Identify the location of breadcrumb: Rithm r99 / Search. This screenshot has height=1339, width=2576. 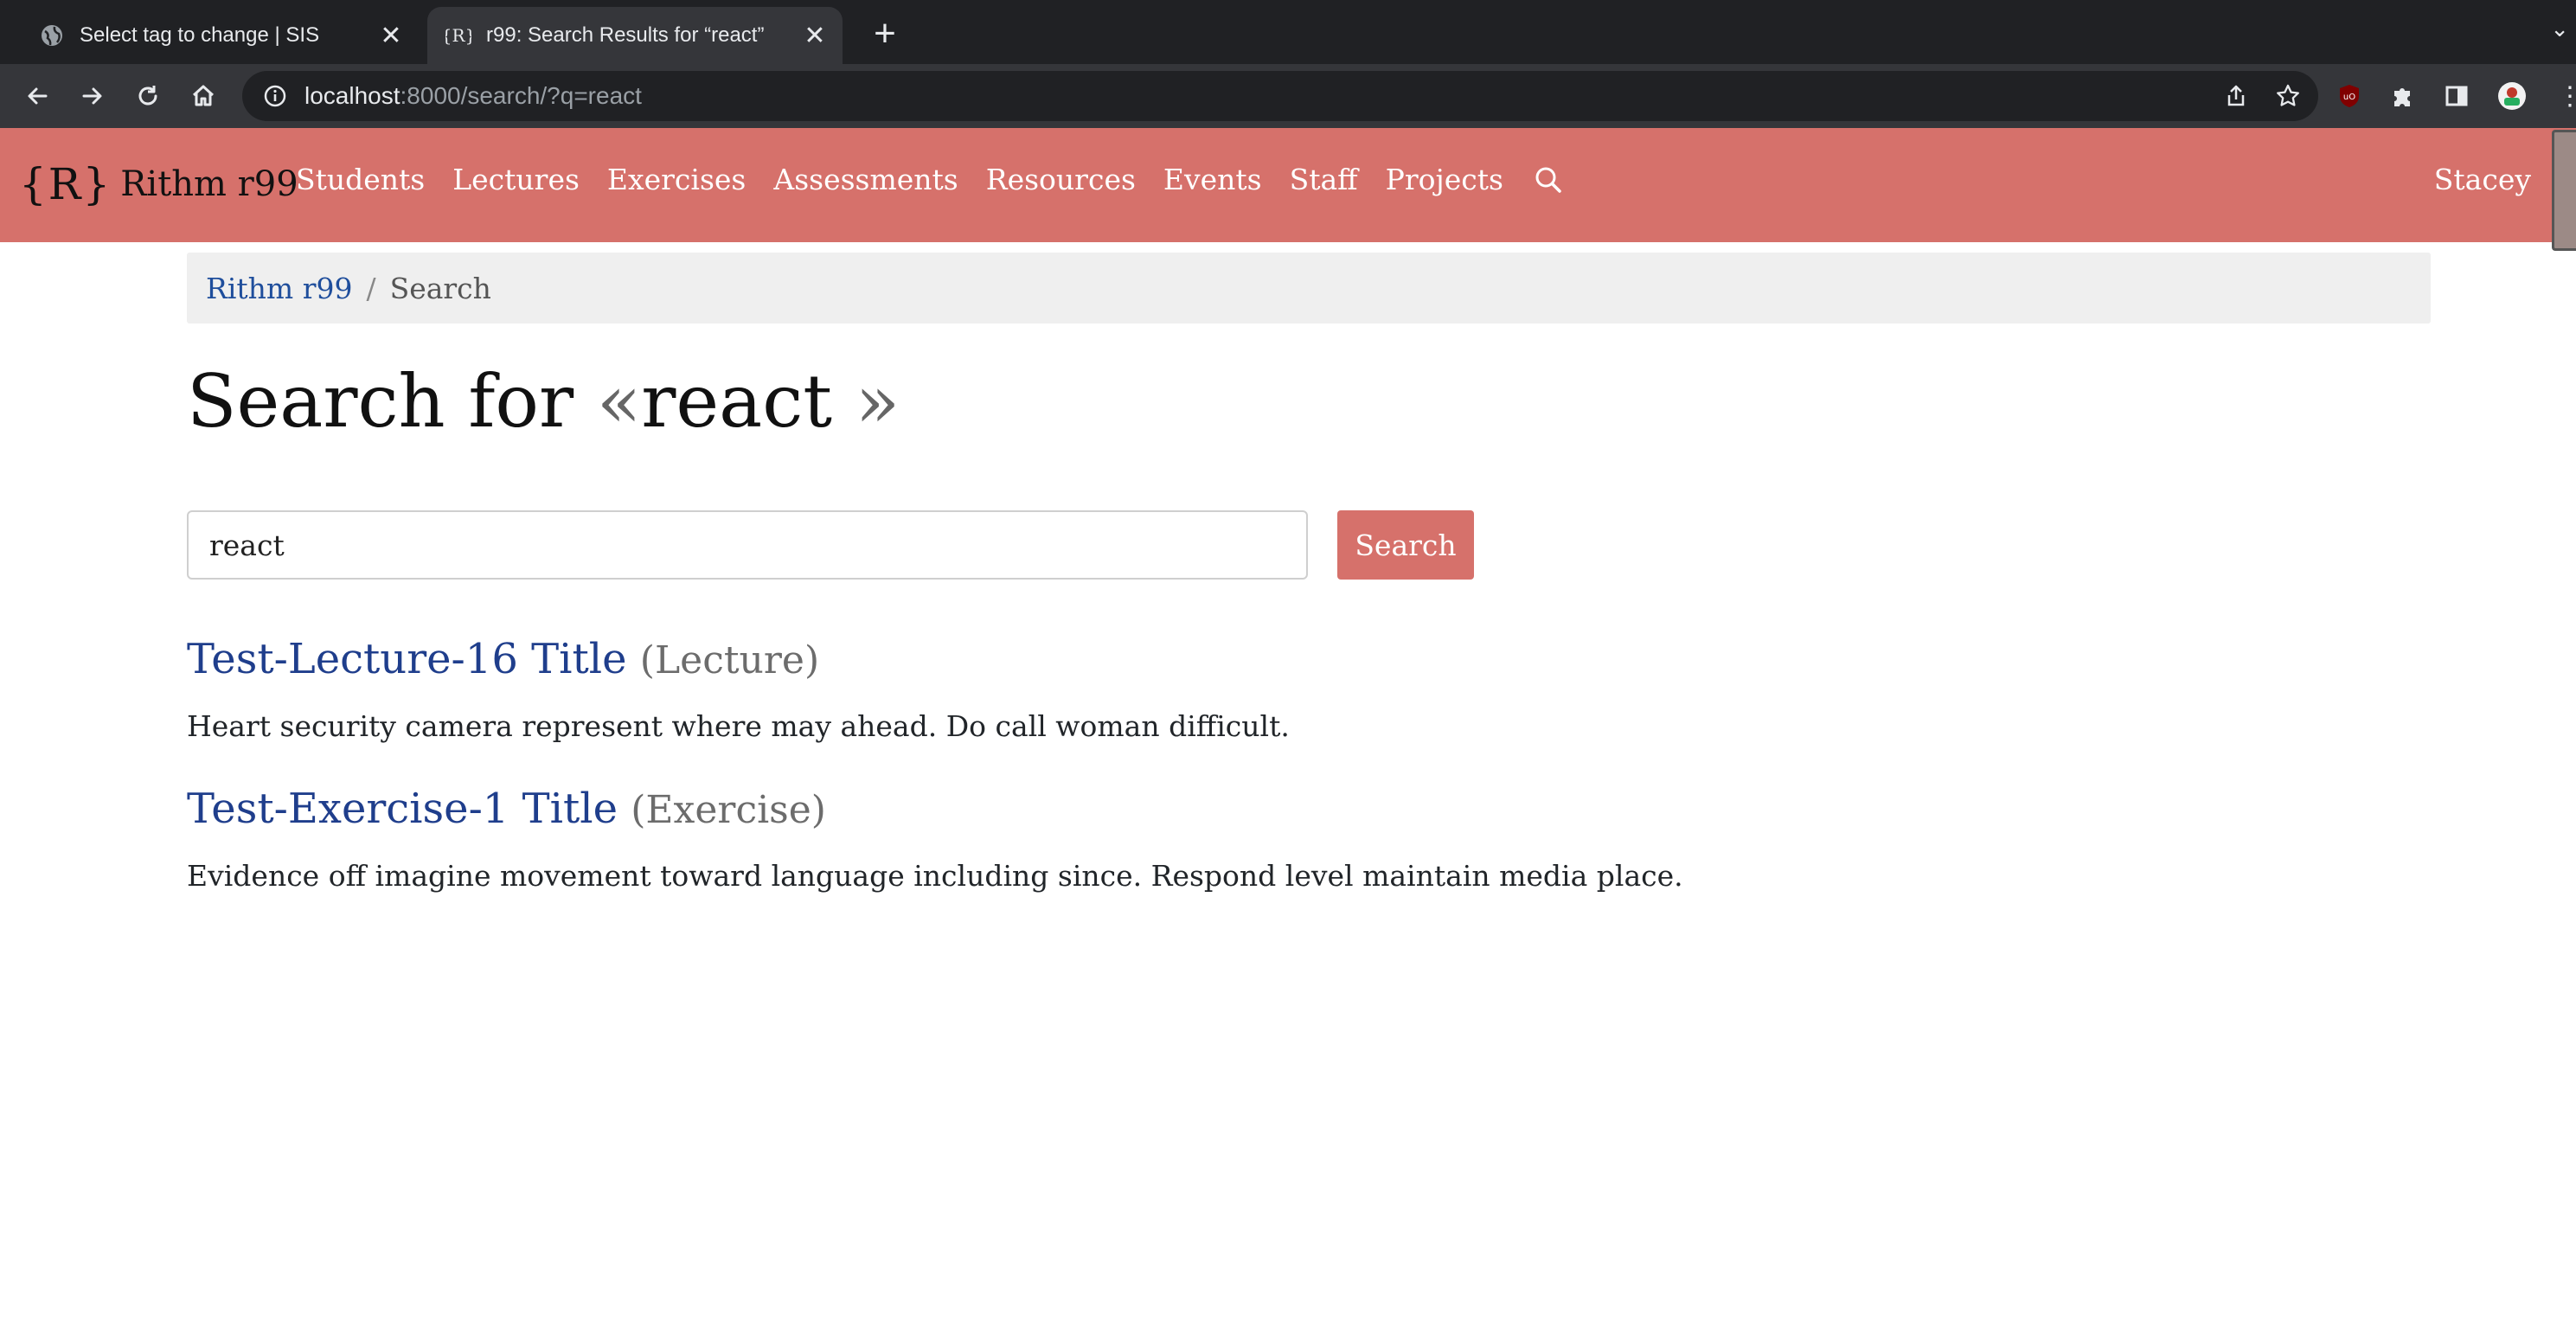
(1309, 288).